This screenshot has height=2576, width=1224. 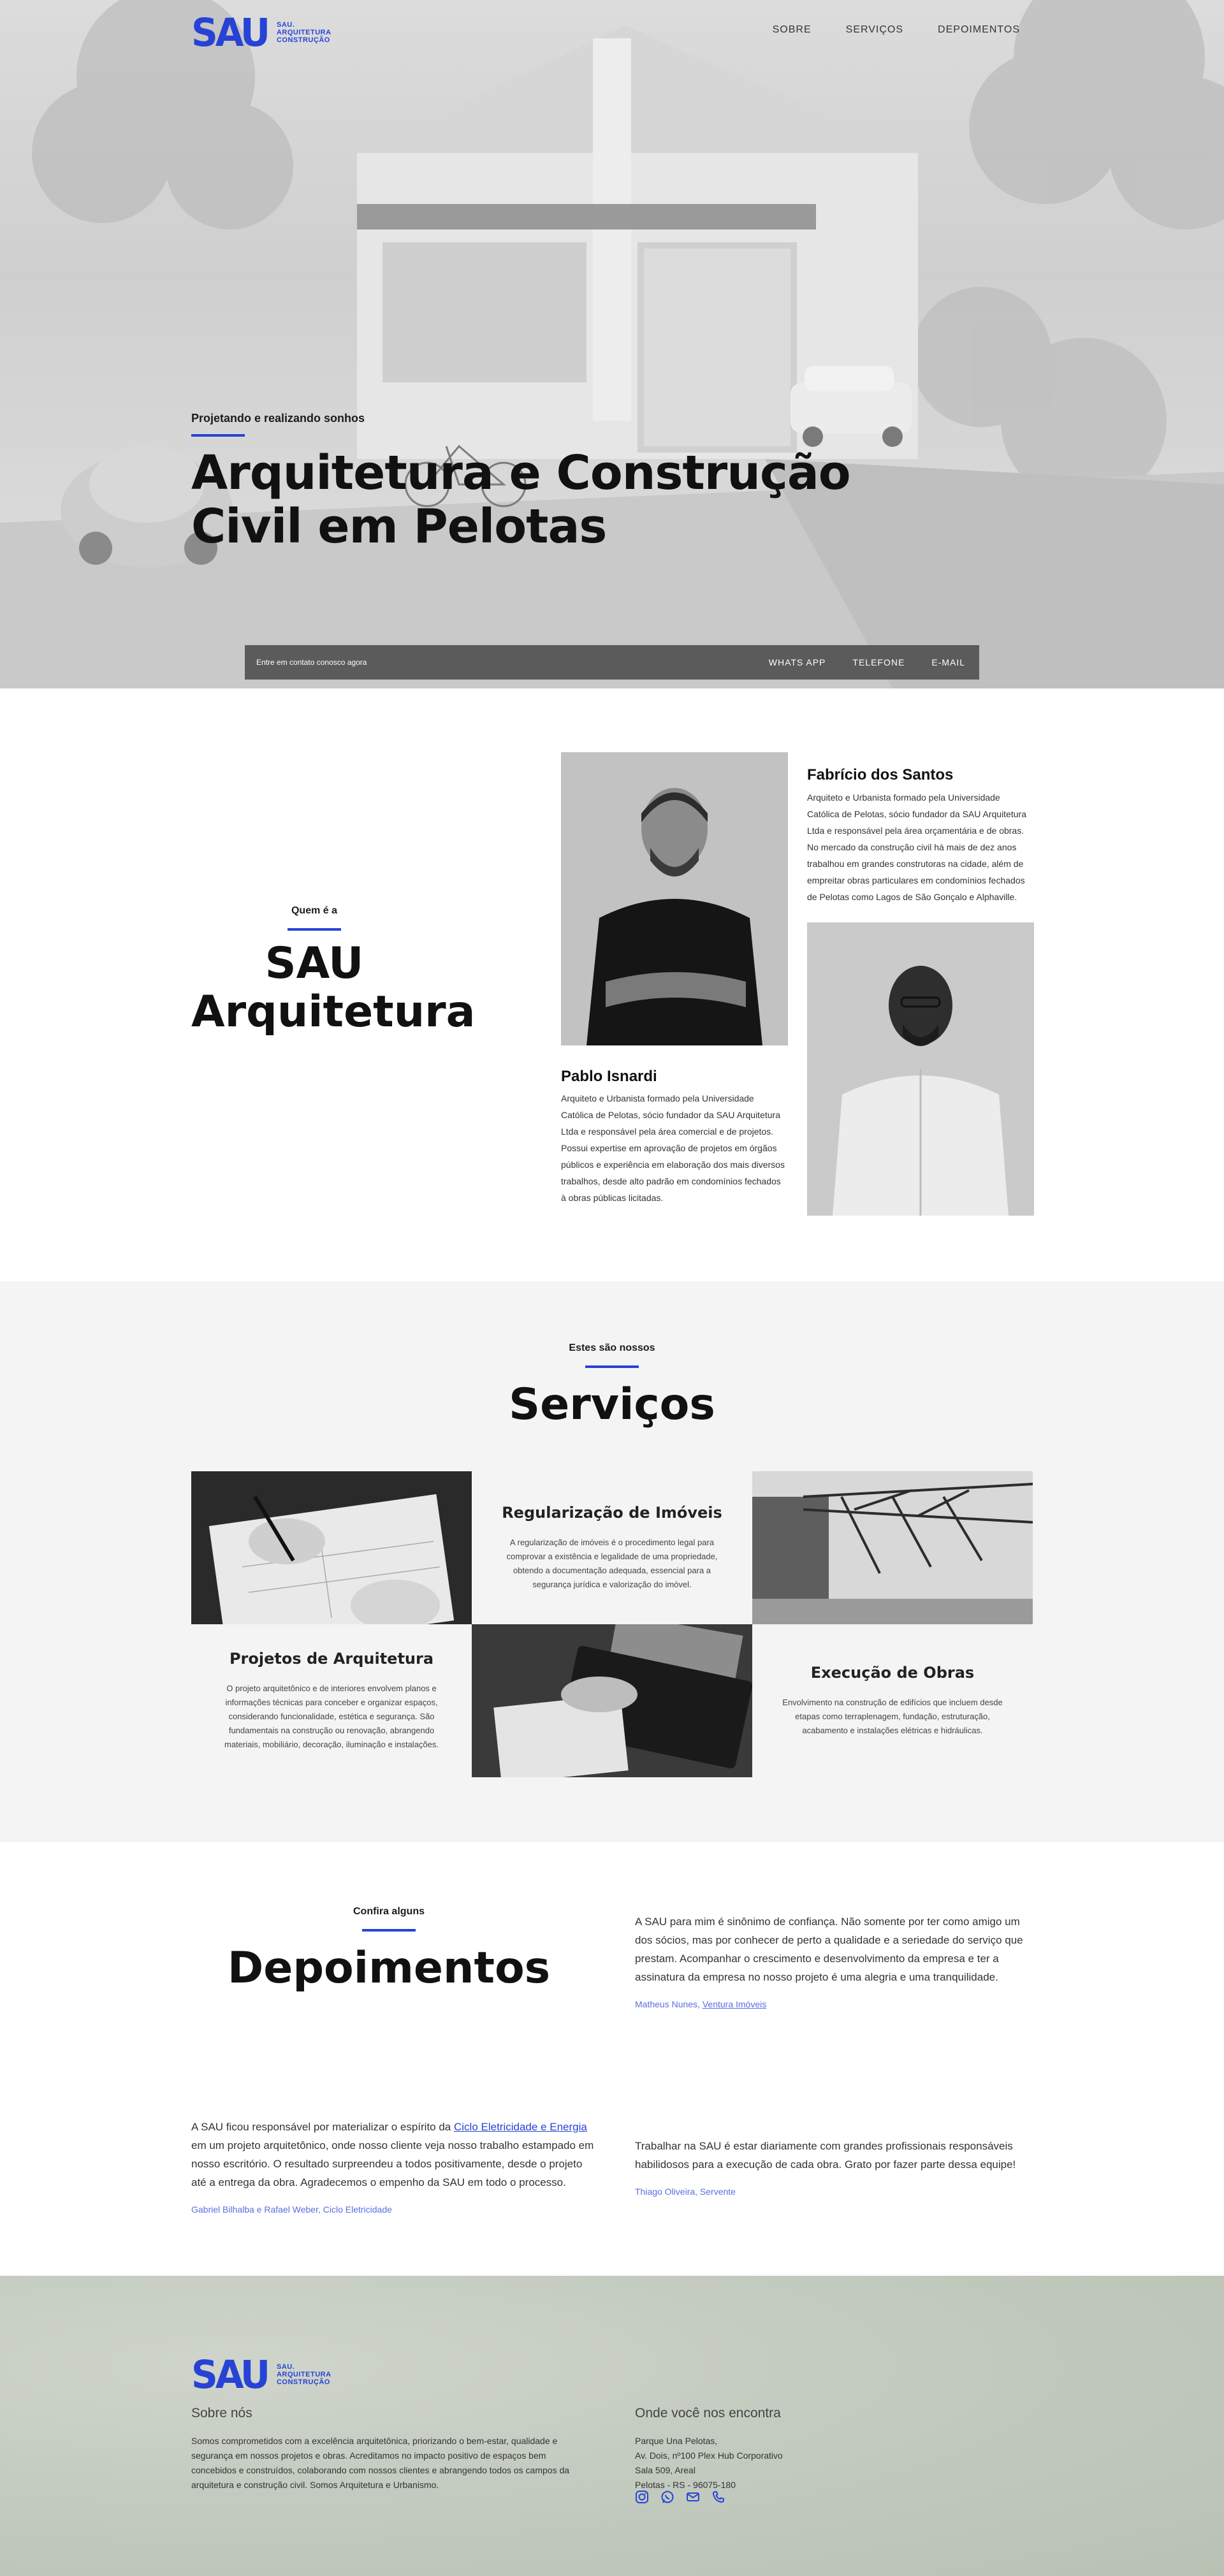 I want to click on drawing-hand-image, so click(x=331, y=1547).